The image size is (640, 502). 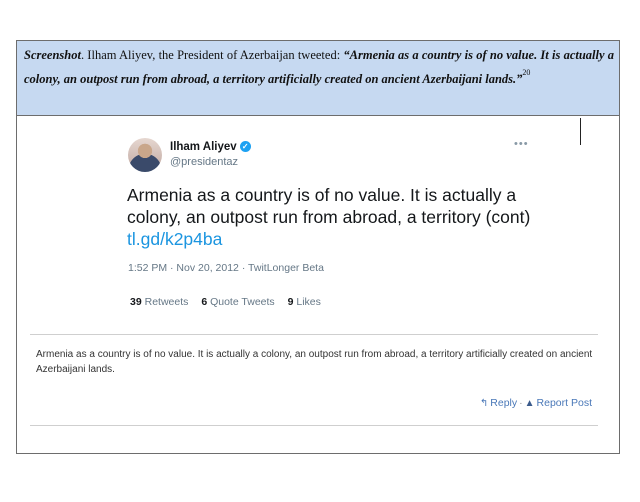 I want to click on quotes-count: 6, so click(x=204, y=302).